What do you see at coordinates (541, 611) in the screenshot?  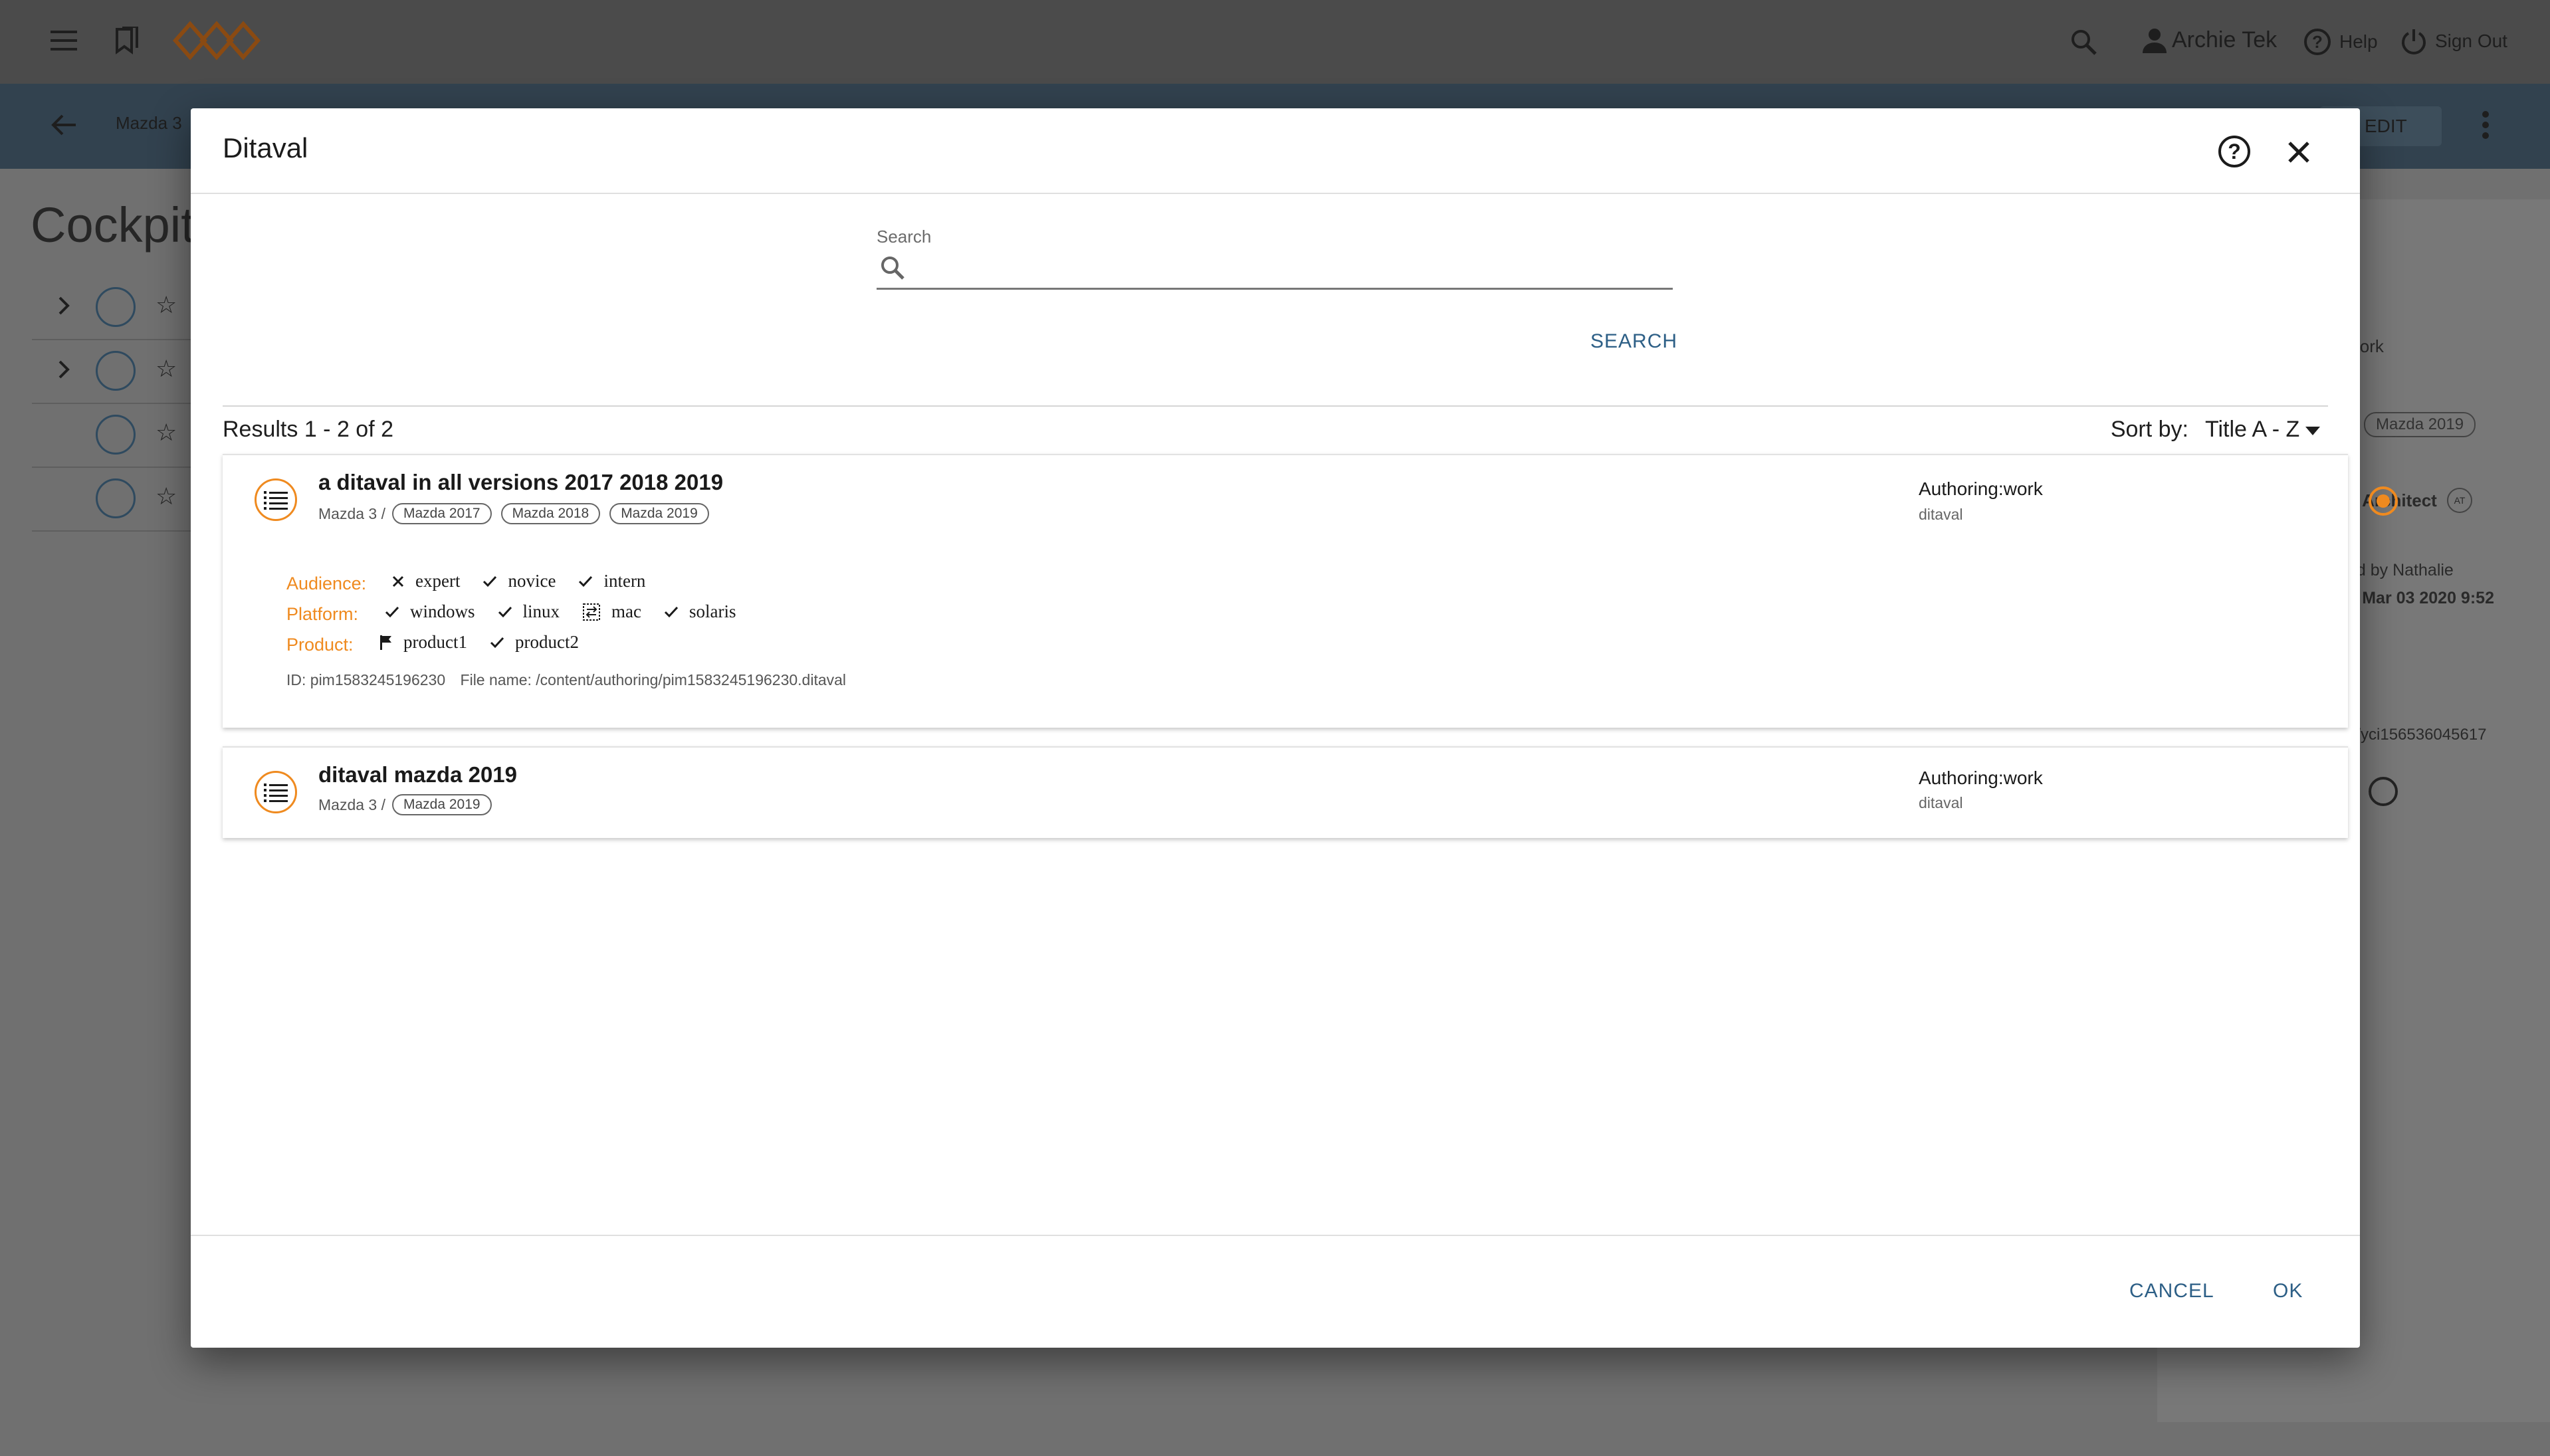 I see `facet-value: linux` at bounding box center [541, 611].